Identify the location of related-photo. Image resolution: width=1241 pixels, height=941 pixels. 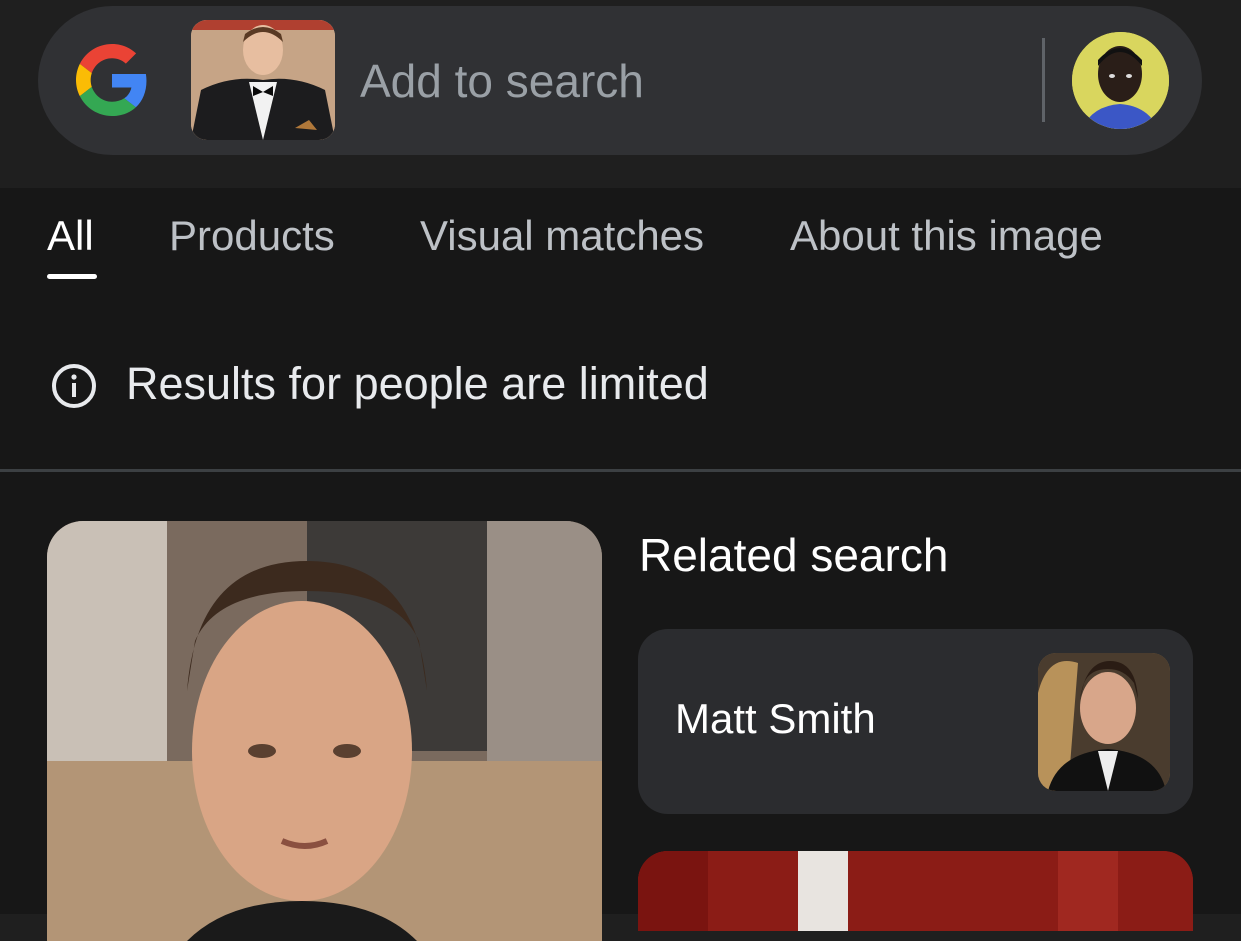
(1104, 722).